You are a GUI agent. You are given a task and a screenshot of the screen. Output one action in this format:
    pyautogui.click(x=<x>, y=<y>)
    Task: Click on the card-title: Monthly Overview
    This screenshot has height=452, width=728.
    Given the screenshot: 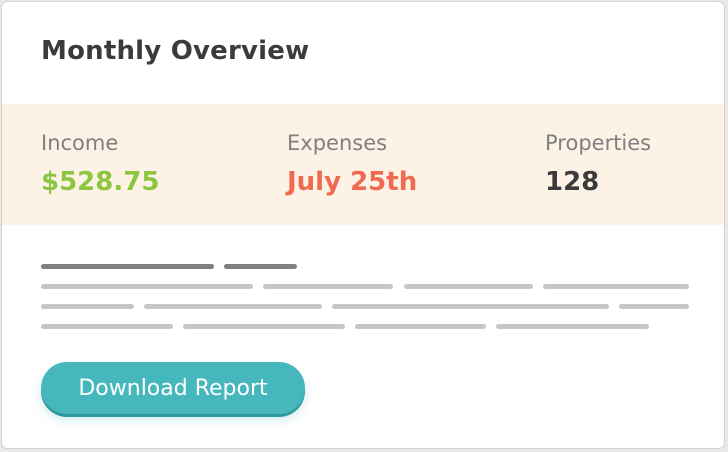 What is the action you would take?
    pyautogui.click(x=175, y=51)
    